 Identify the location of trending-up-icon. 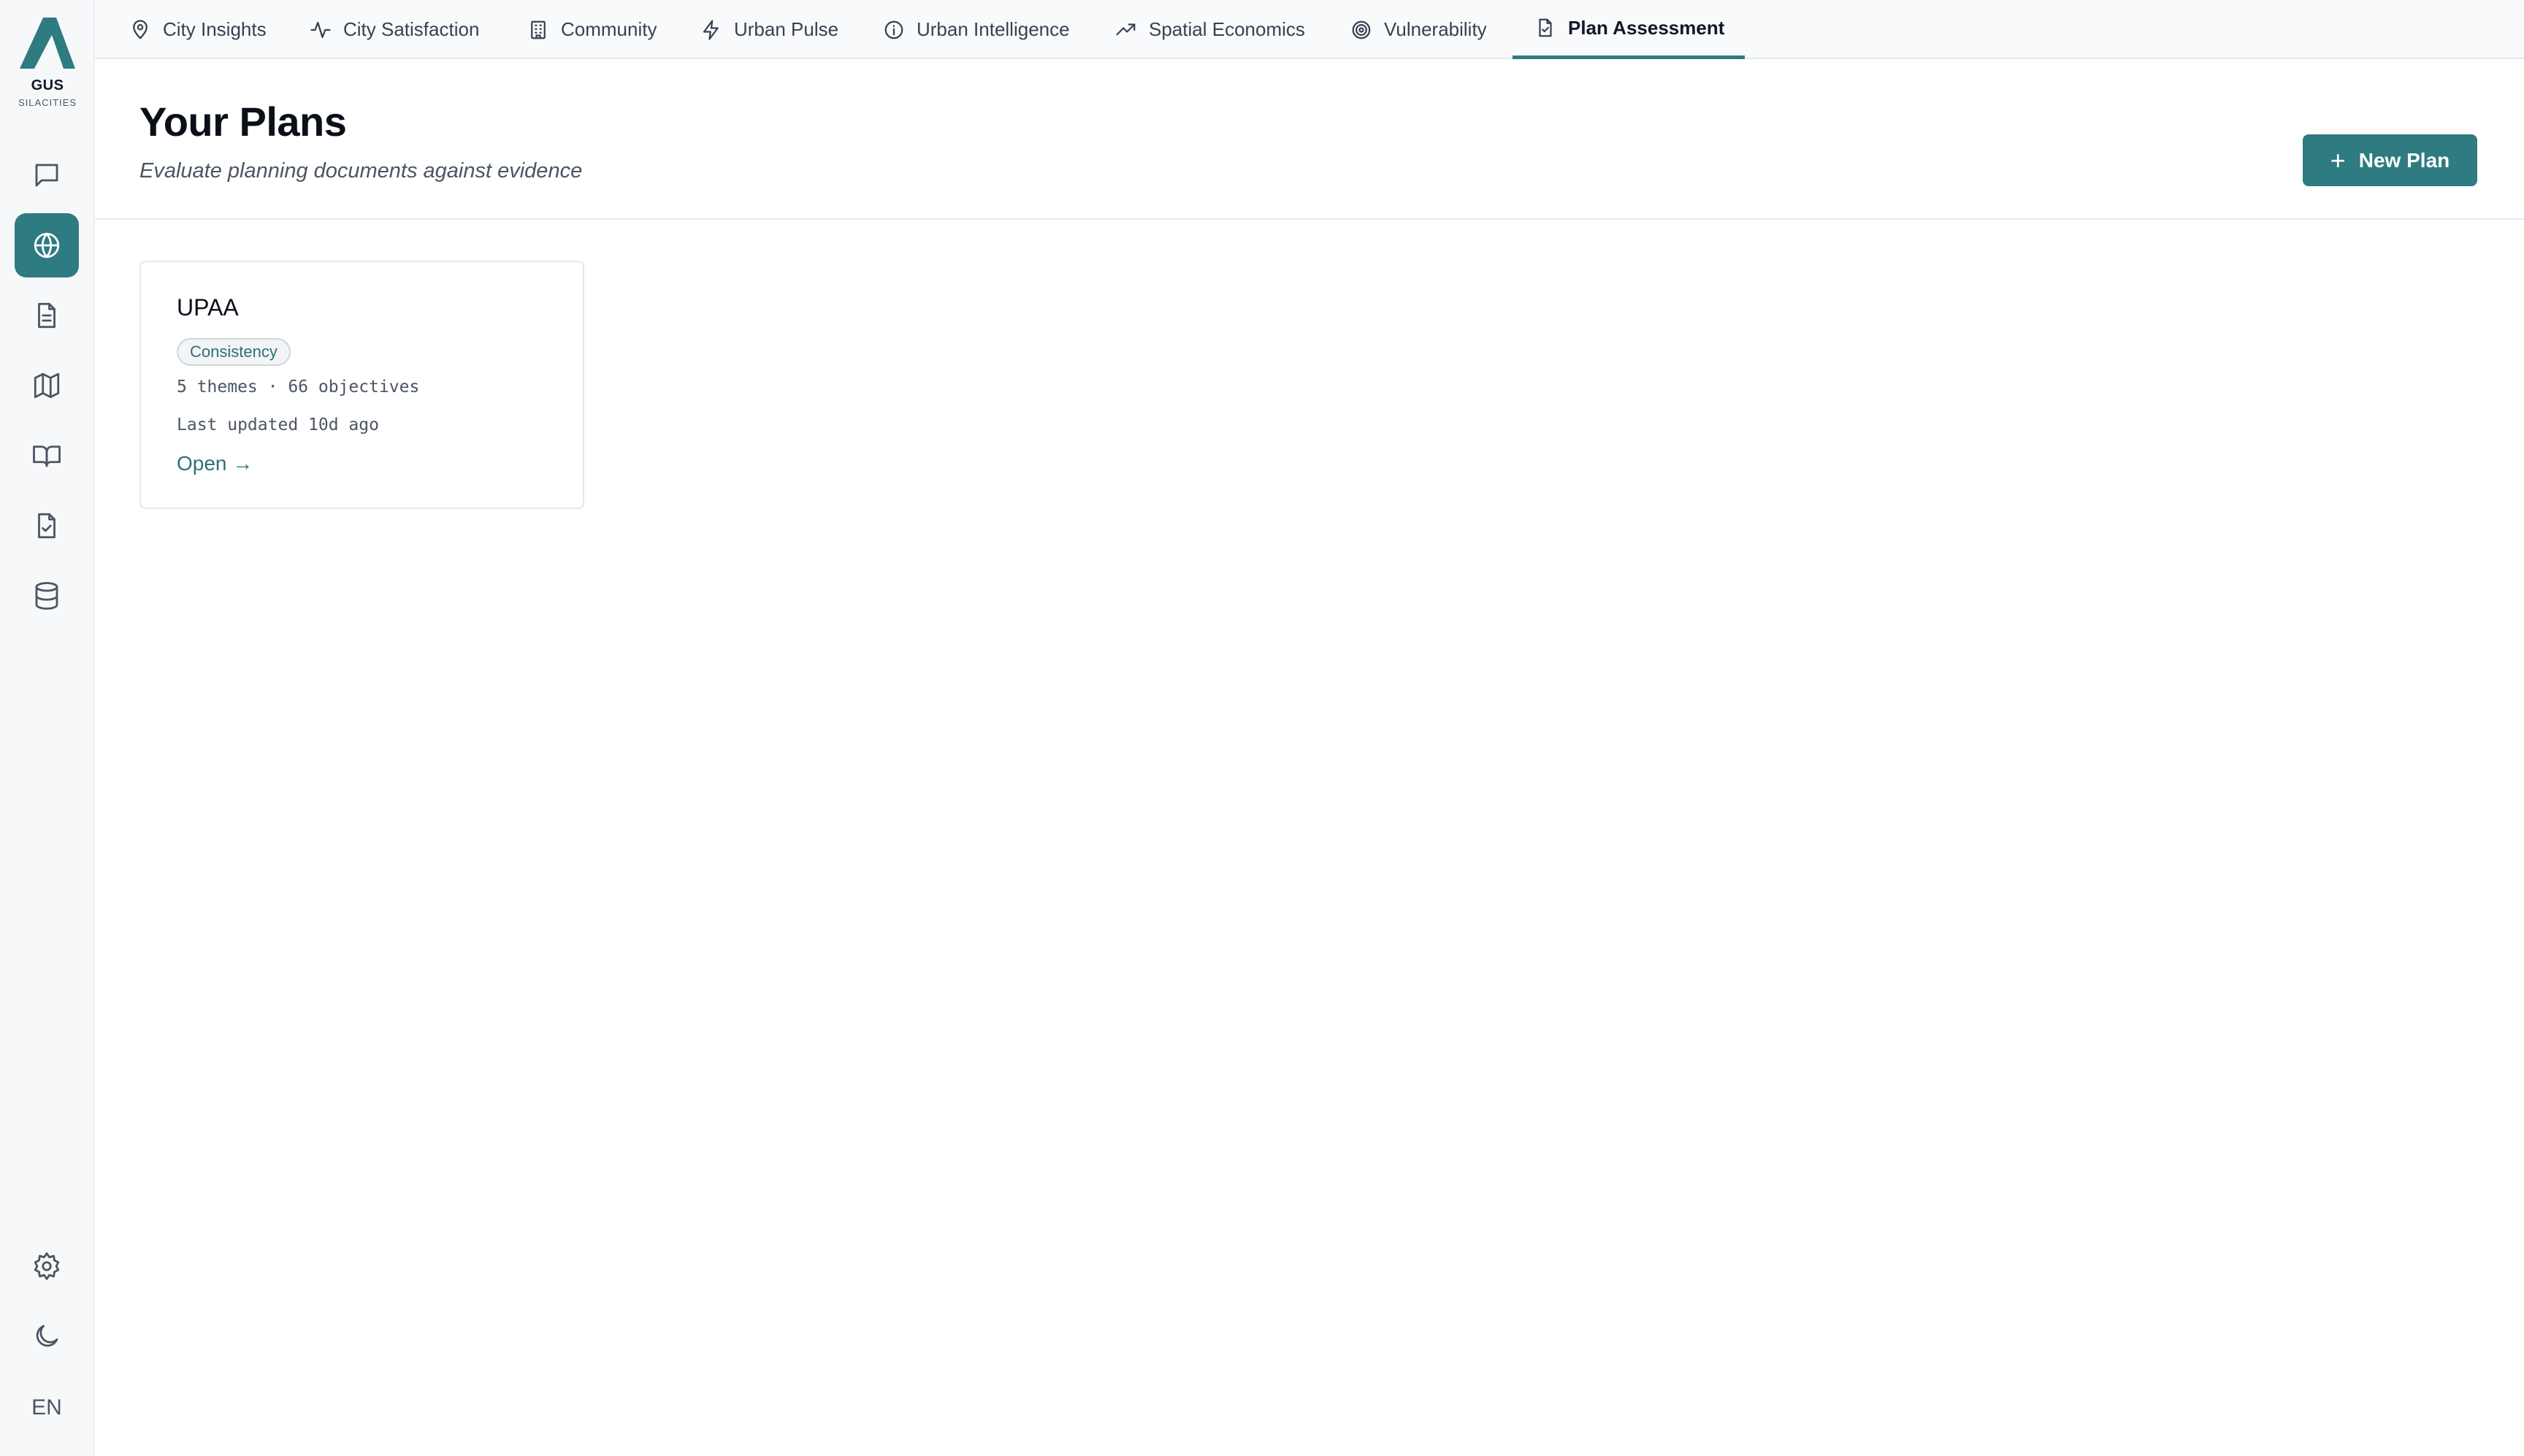
(1126, 29).